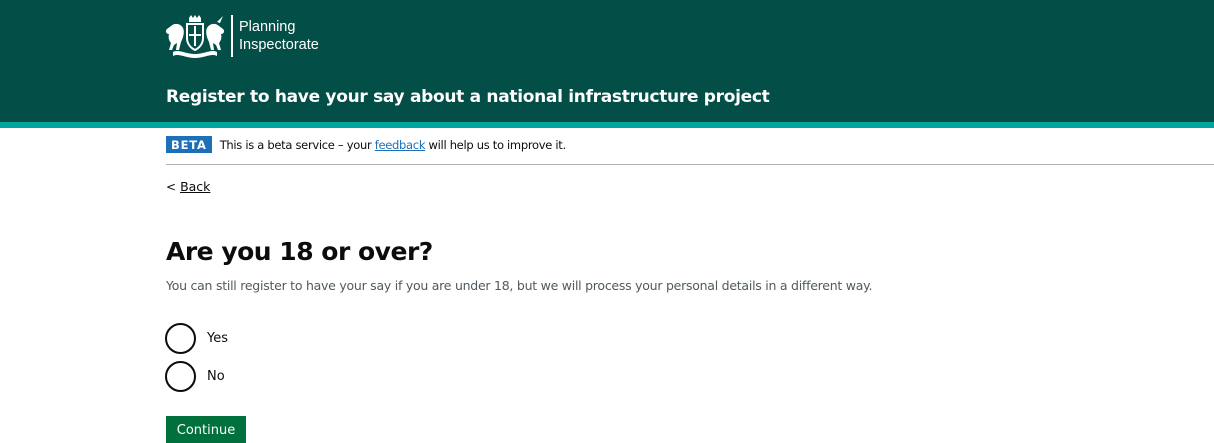 This screenshot has width=1214, height=443. I want to click on radio-option-no: No, so click(195, 376).